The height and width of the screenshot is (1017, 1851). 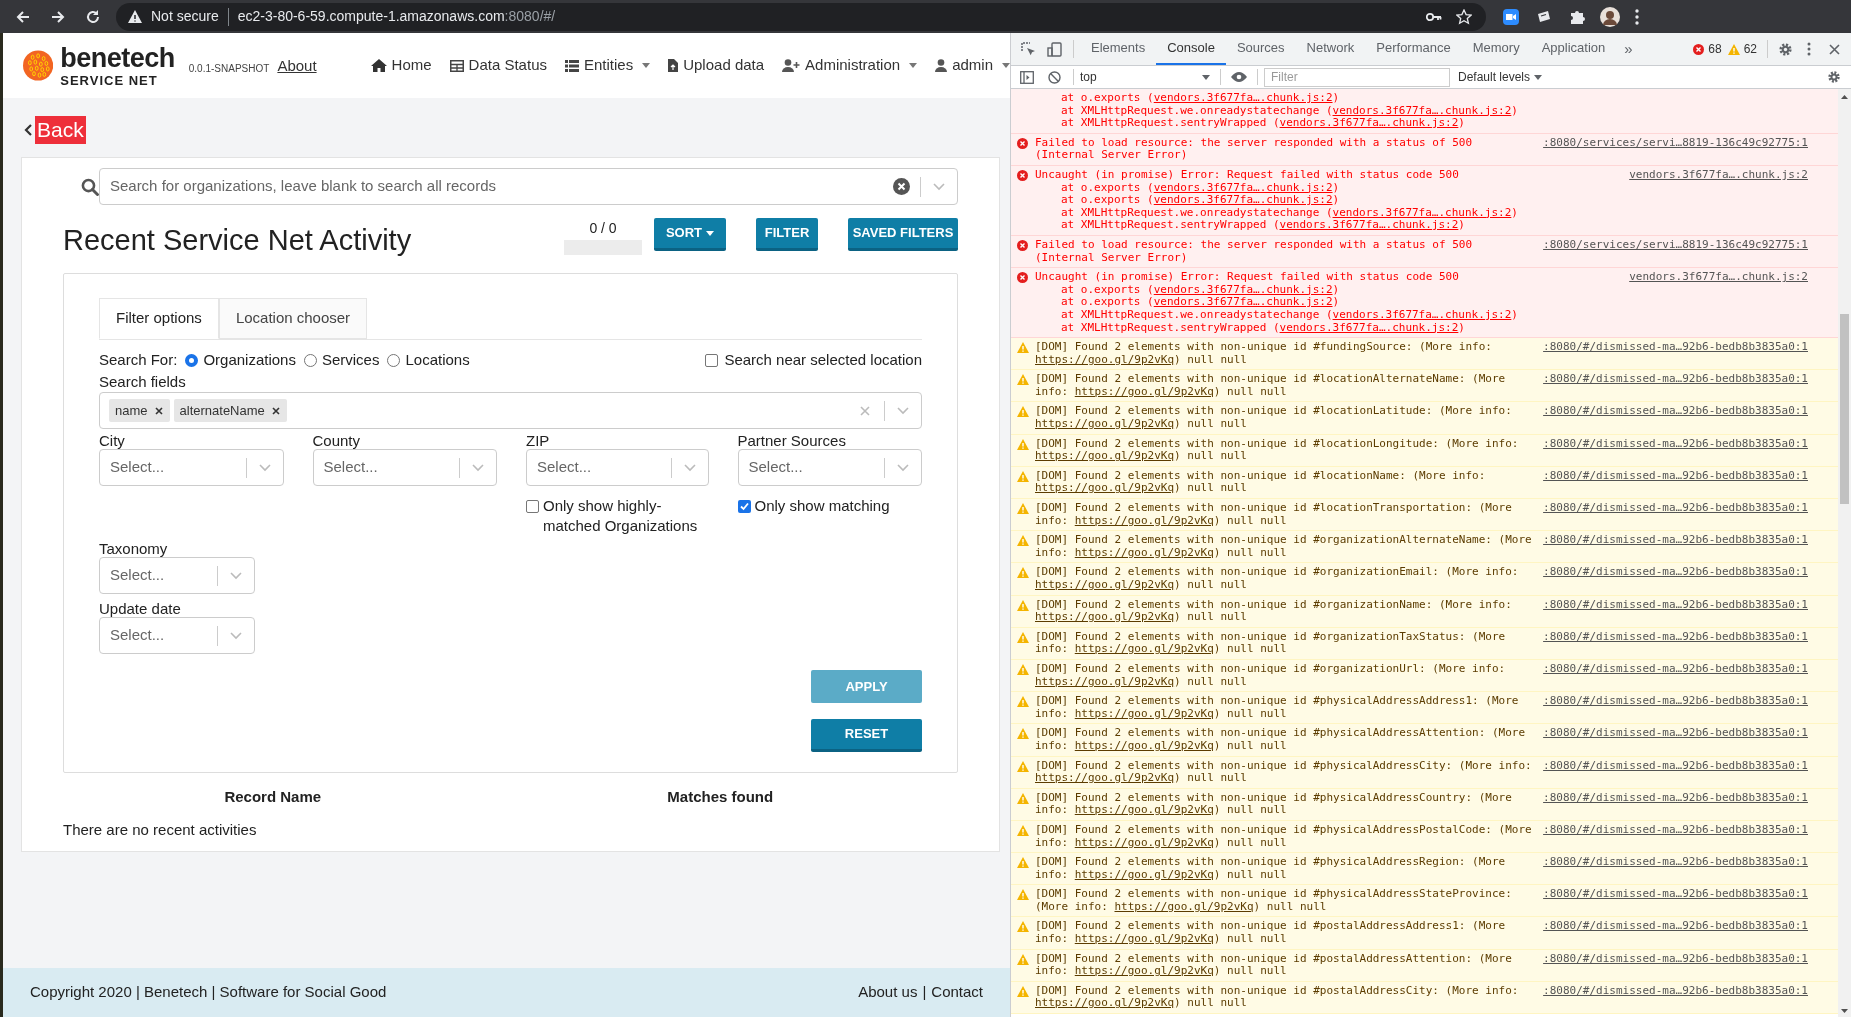 What do you see at coordinates (1027, 77) in the screenshot?
I see `sidebar-icon` at bounding box center [1027, 77].